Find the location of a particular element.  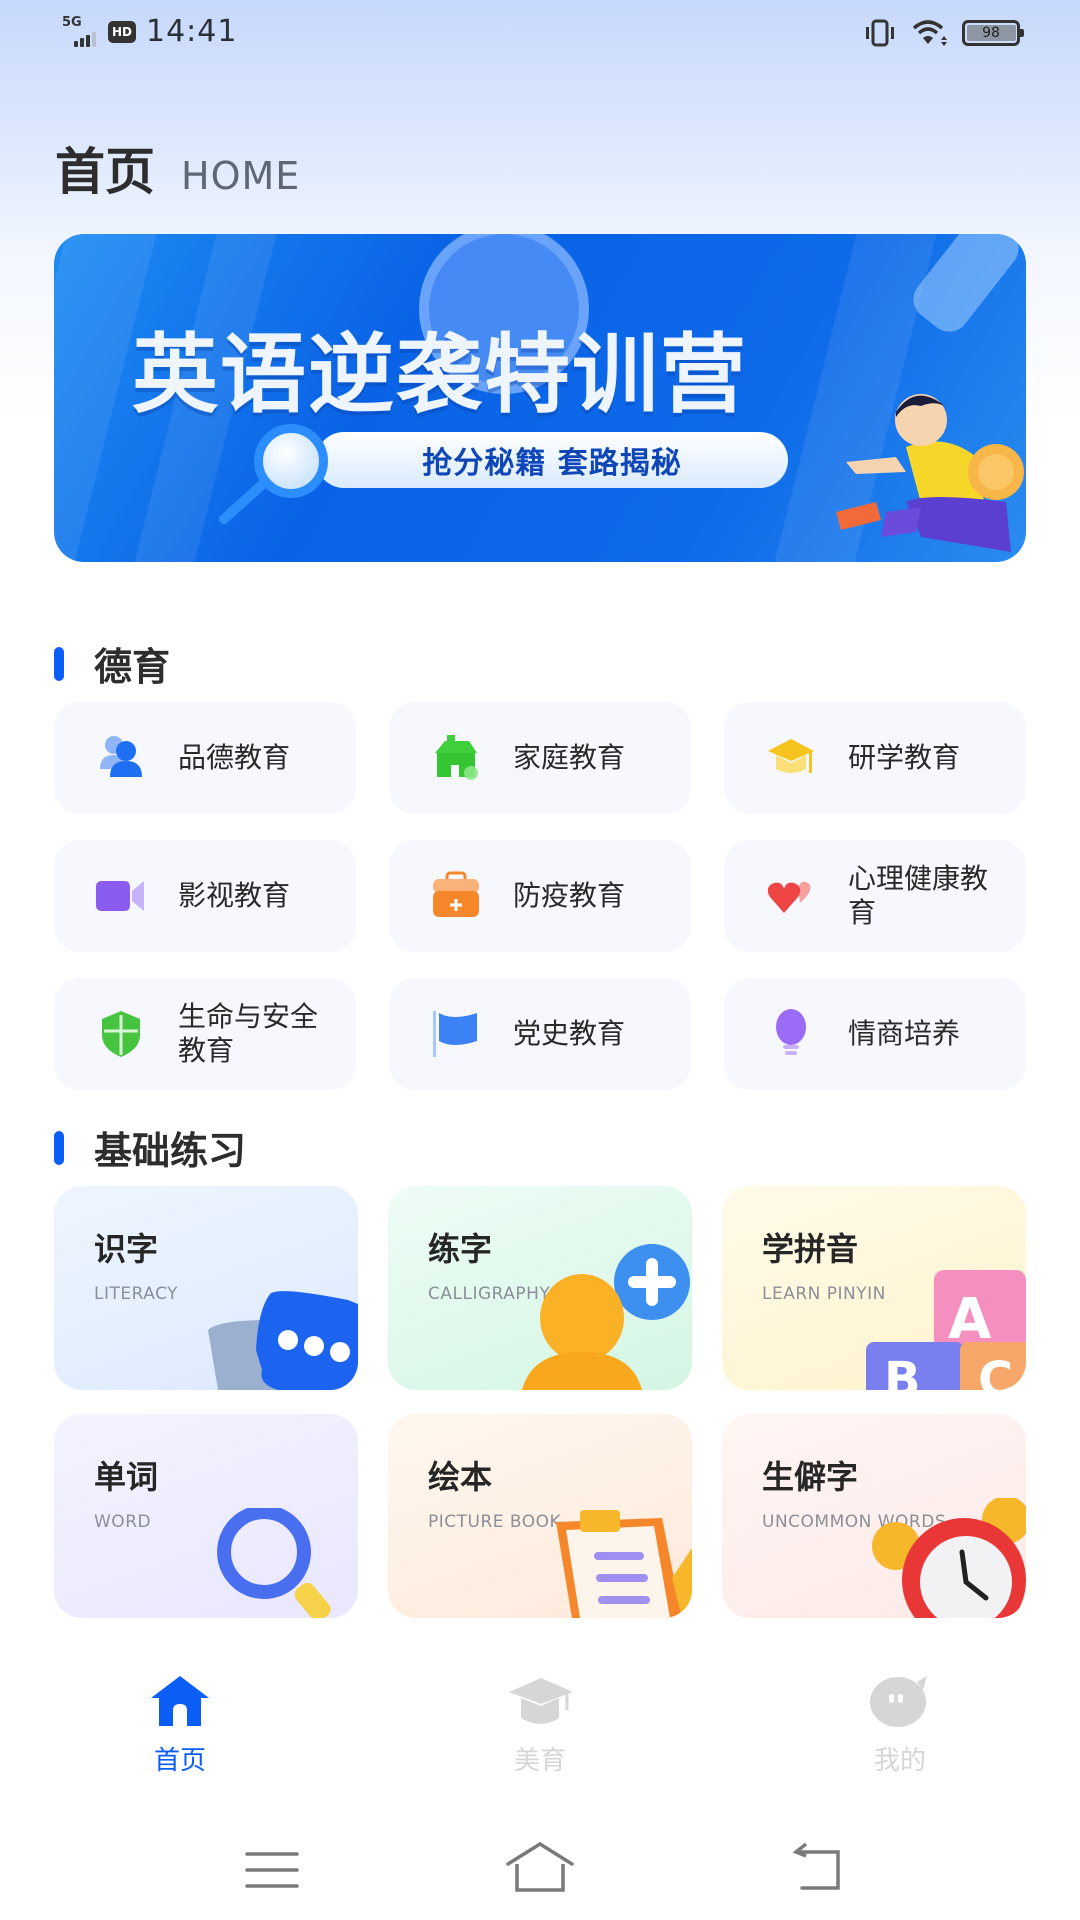

home-outline-icon is located at coordinates (540, 1870).